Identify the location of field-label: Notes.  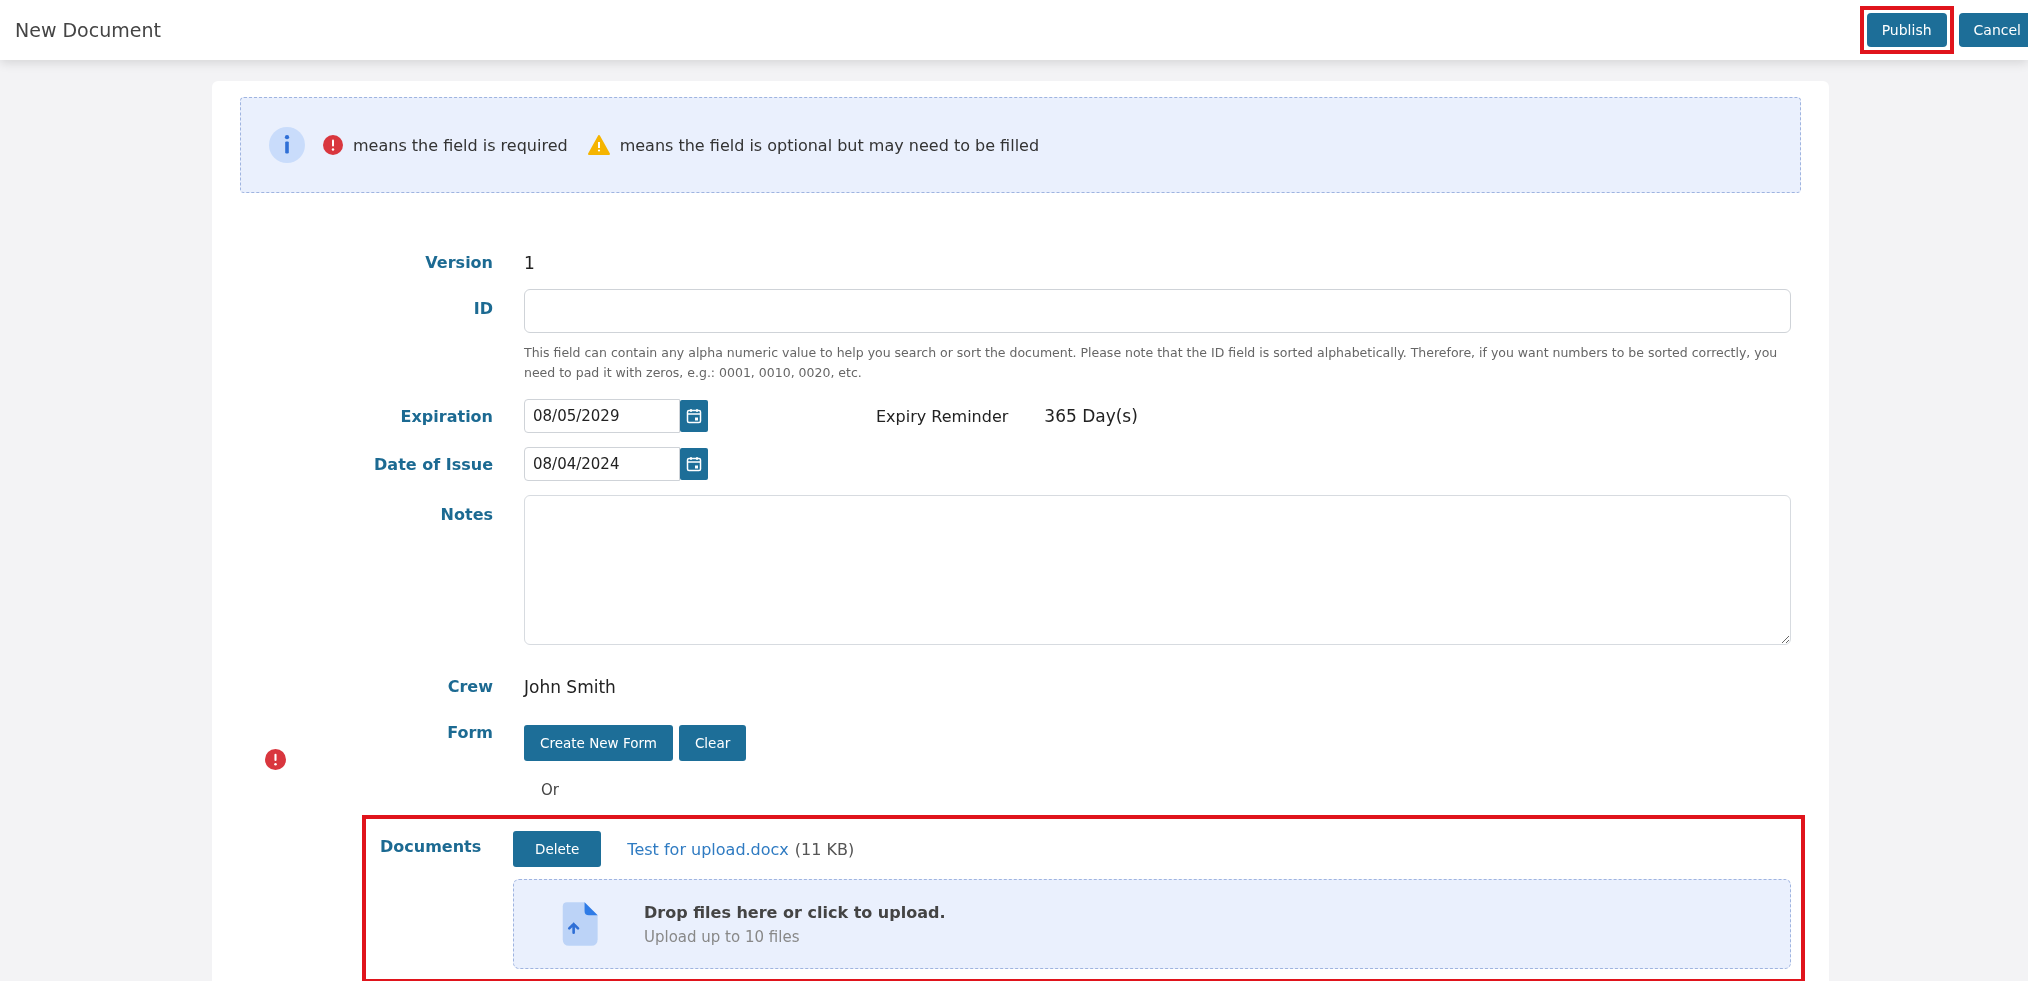
(466, 514).